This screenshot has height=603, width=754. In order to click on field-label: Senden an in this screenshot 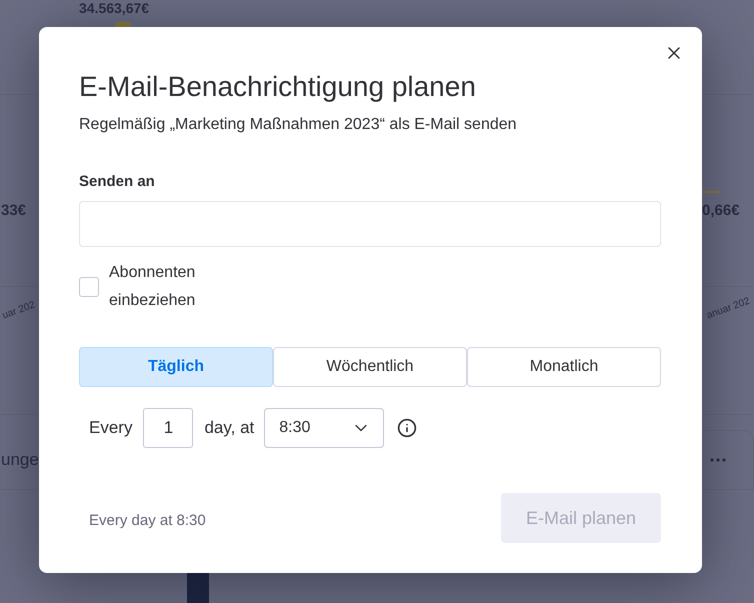, I will do `click(117, 182)`.